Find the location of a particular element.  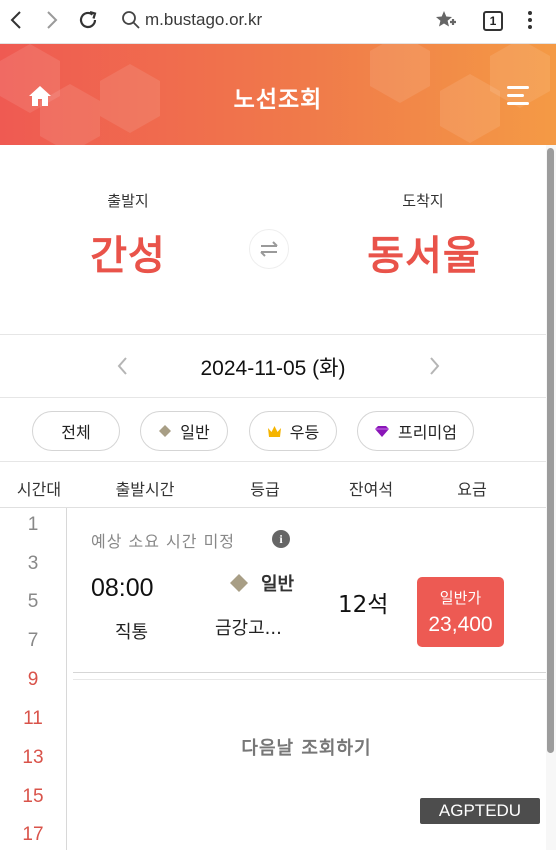

destination-city: 동서울 is located at coordinates (424, 252).